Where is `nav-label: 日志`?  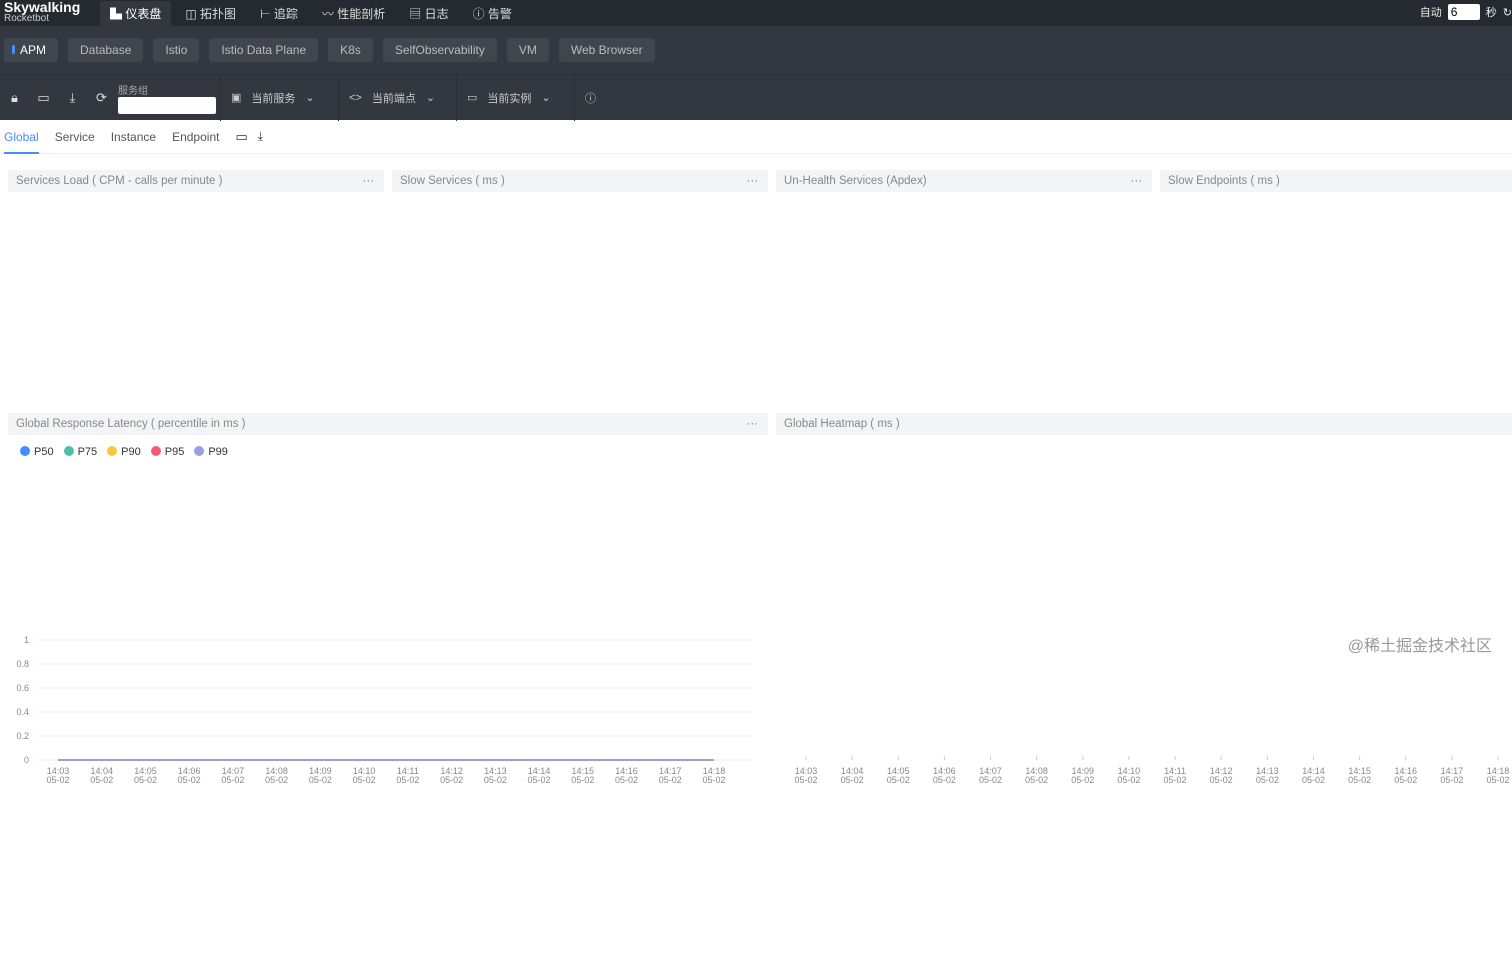 nav-label: 日志 is located at coordinates (436, 13).